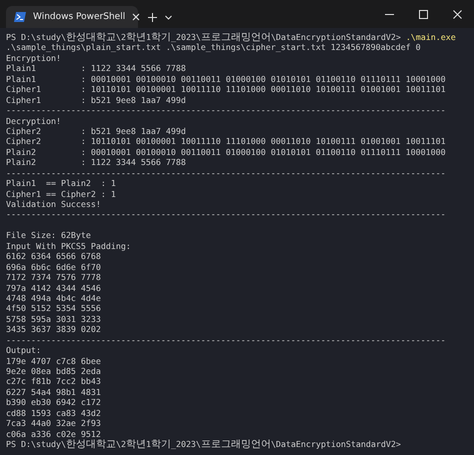 This screenshot has width=474, height=455. I want to click on output-line: Cipher2 : b521 9ee8 1aa7 499d, so click(96, 131).